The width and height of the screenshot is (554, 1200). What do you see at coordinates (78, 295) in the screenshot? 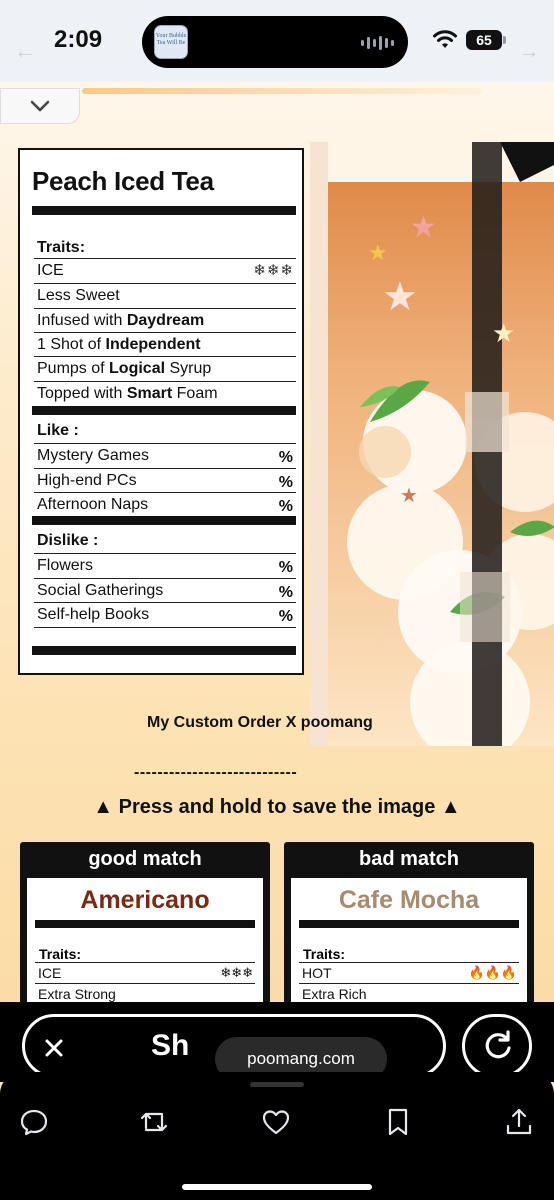
I see `trait-text: Less Sweet` at bounding box center [78, 295].